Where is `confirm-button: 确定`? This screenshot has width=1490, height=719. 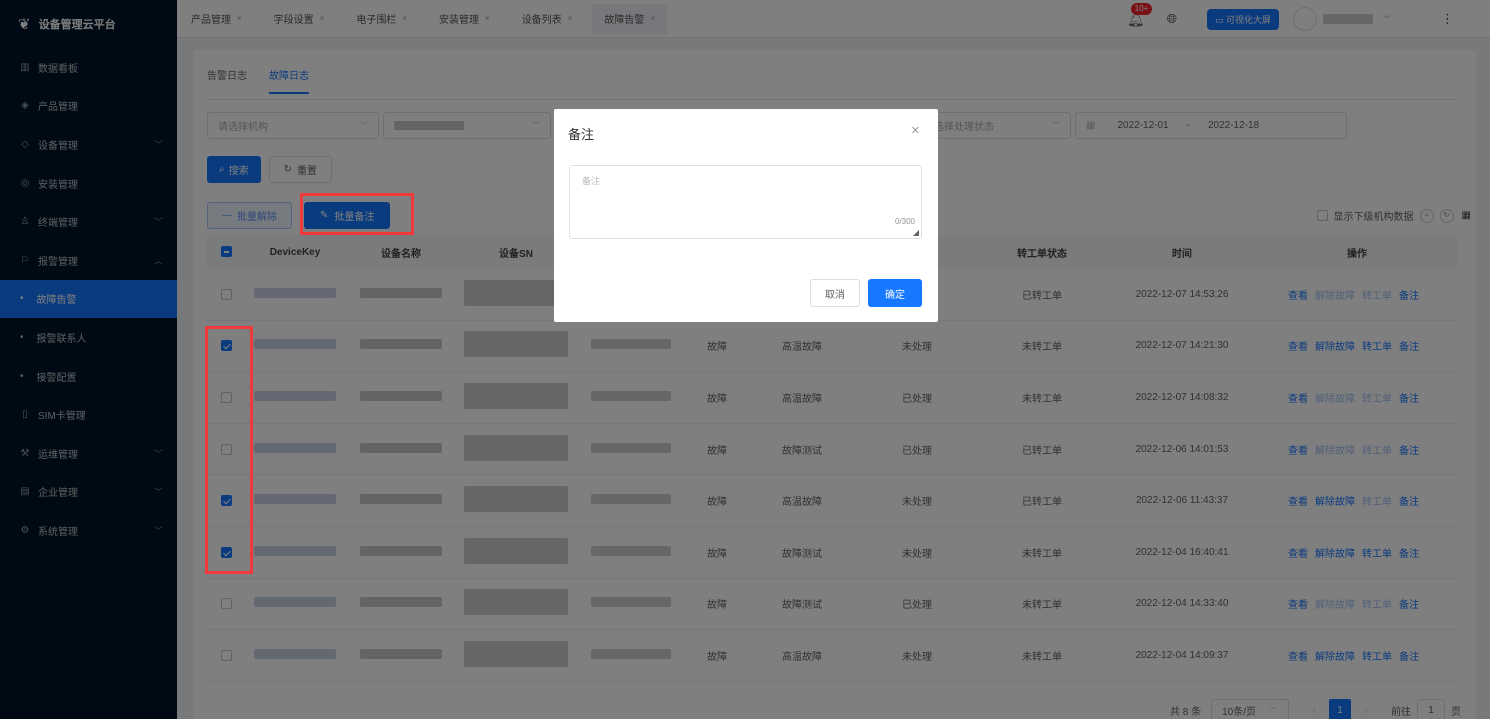 confirm-button: 确定 is located at coordinates (895, 293).